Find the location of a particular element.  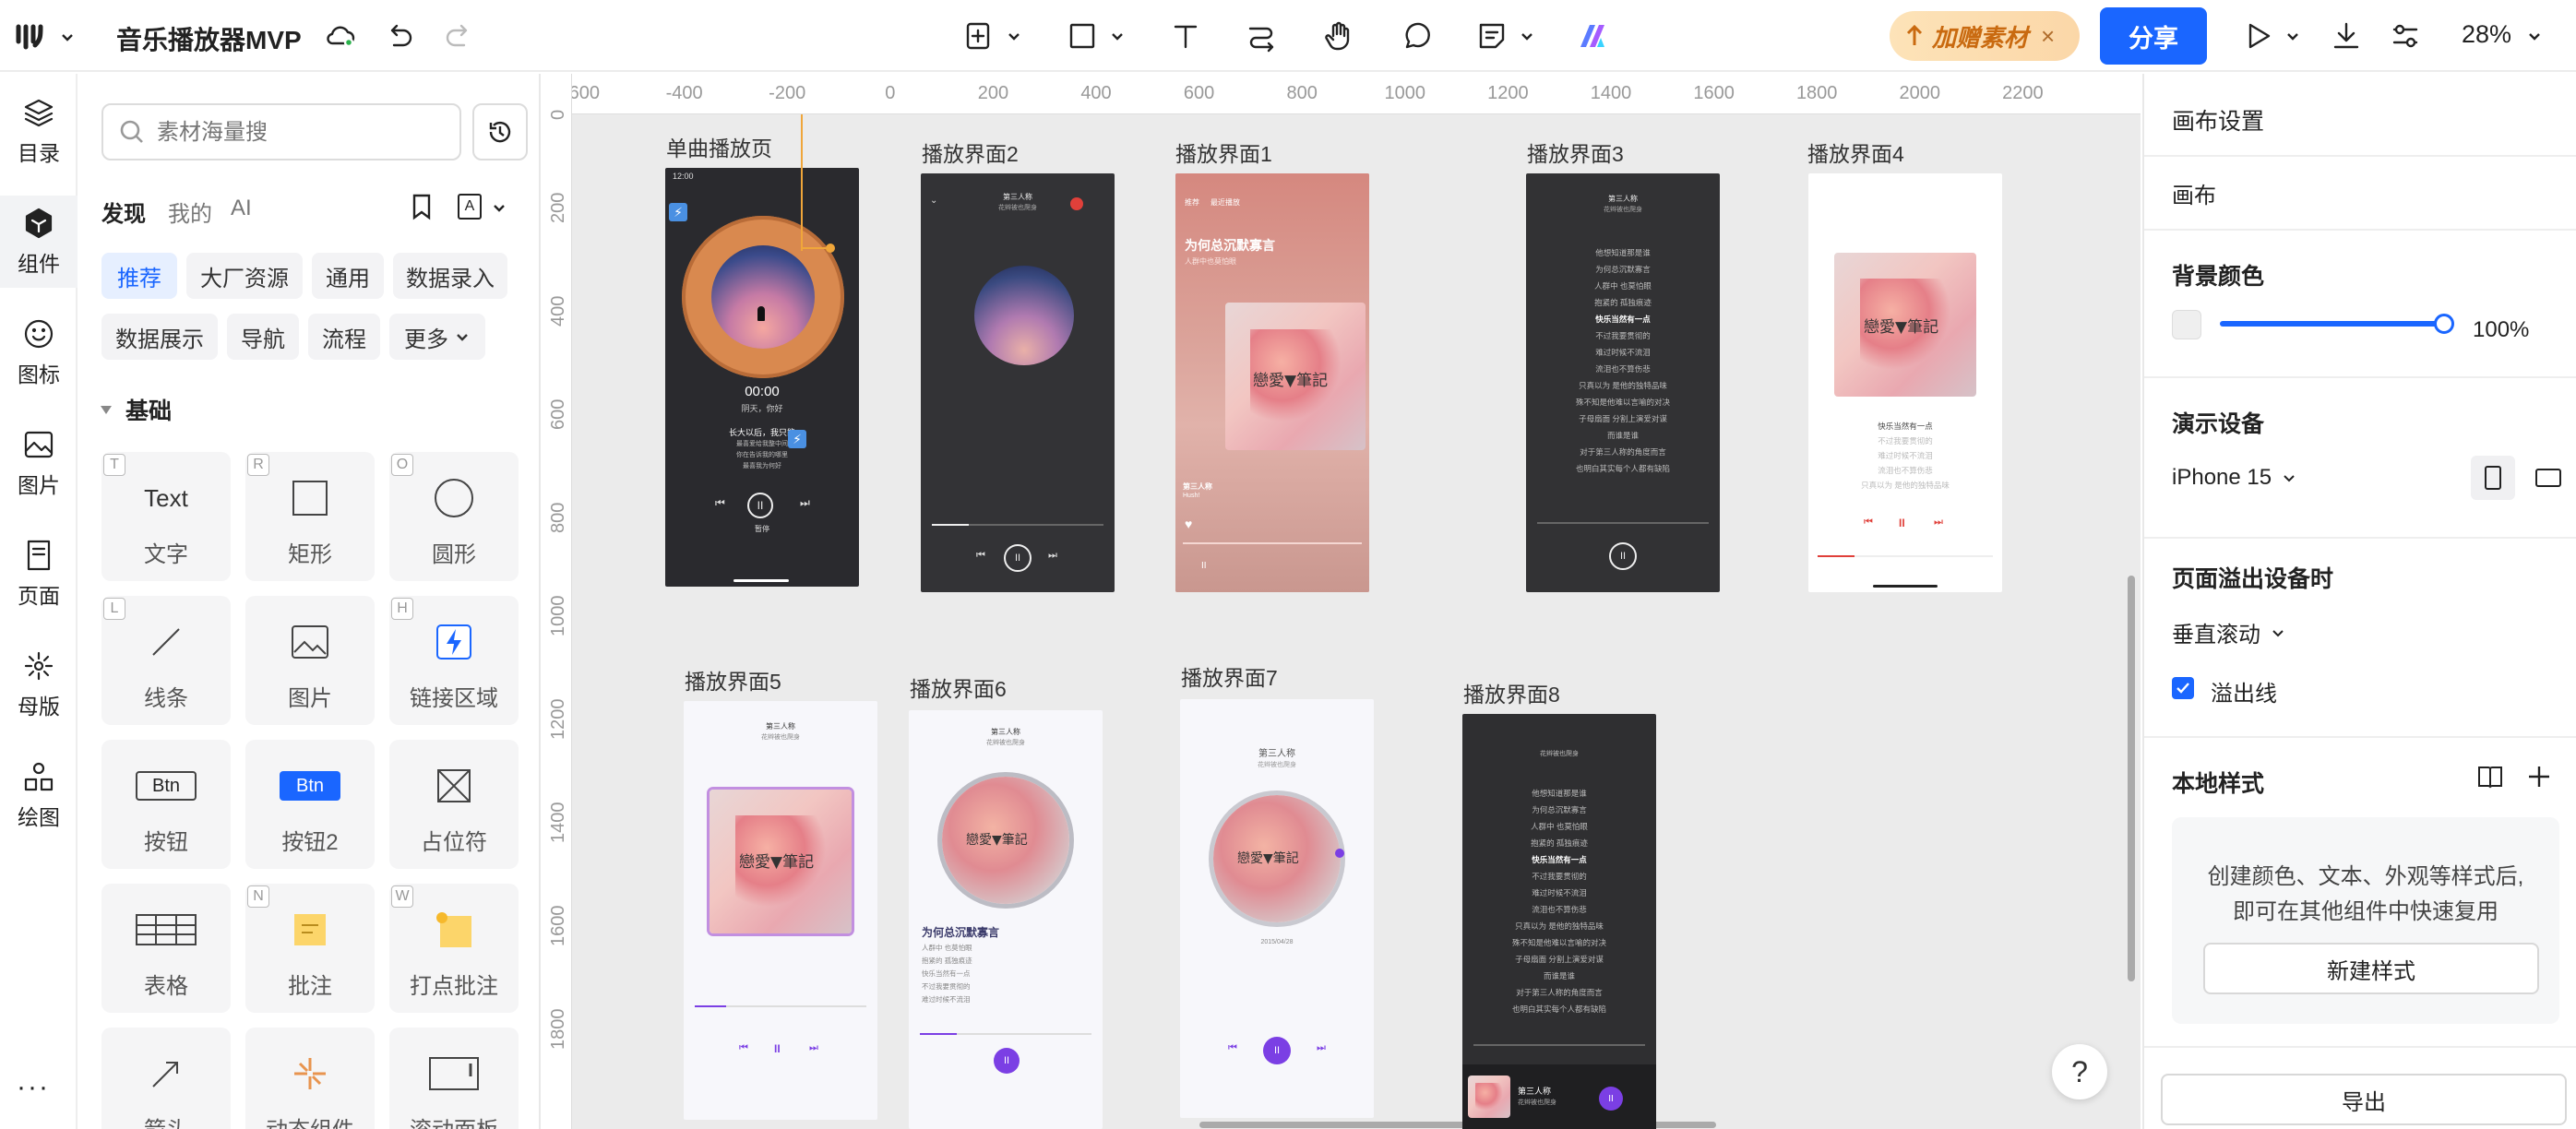

rail-item-components: 组件 is located at coordinates (39, 242).